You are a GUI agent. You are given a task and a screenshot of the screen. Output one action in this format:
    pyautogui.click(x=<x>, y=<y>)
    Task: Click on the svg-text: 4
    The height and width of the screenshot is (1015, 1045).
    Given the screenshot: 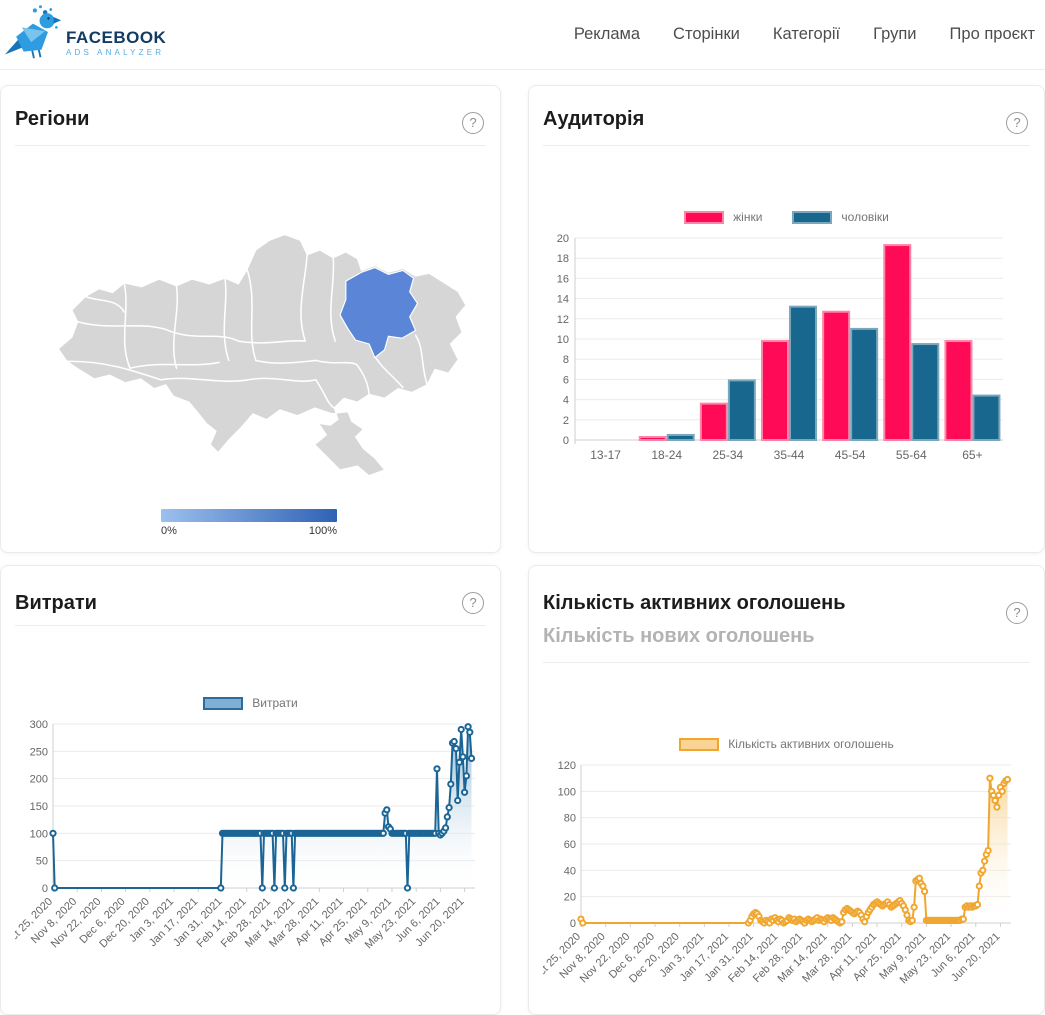 What is the action you would take?
    pyautogui.click(x=566, y=401)
    